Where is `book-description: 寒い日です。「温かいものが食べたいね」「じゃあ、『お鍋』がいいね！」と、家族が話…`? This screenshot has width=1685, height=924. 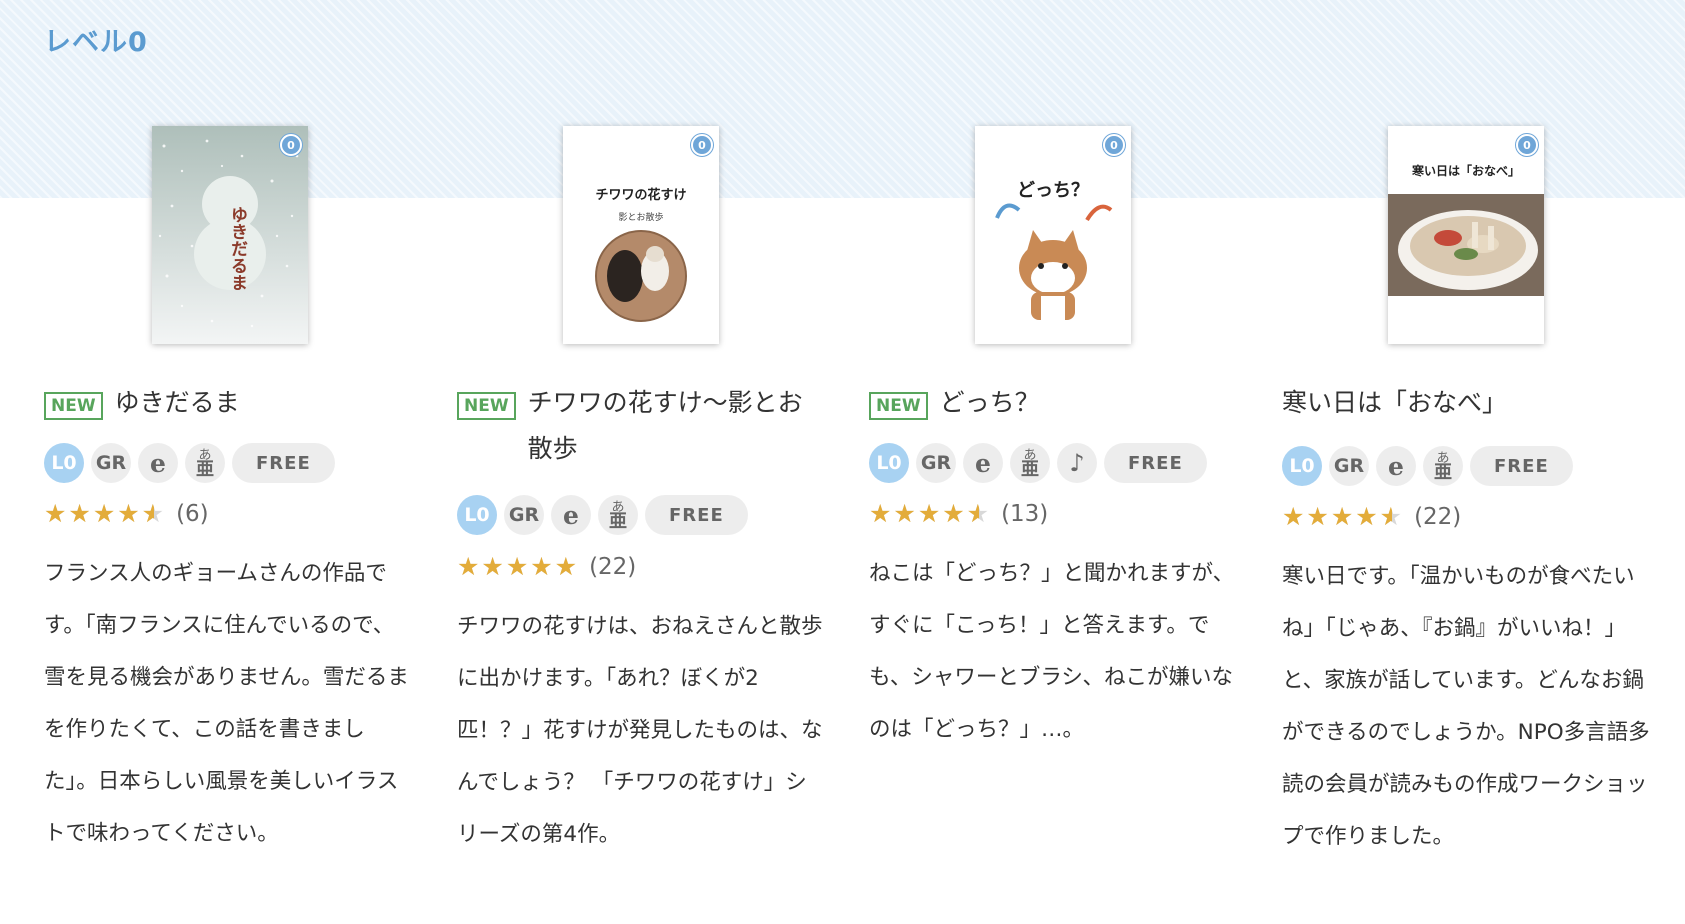 book-description: 寒い日です。「温かいものが食べたいね」「じゃあ、『お鍋』がいいね！」と、家族が話… is located at coordinates (1466, 706).